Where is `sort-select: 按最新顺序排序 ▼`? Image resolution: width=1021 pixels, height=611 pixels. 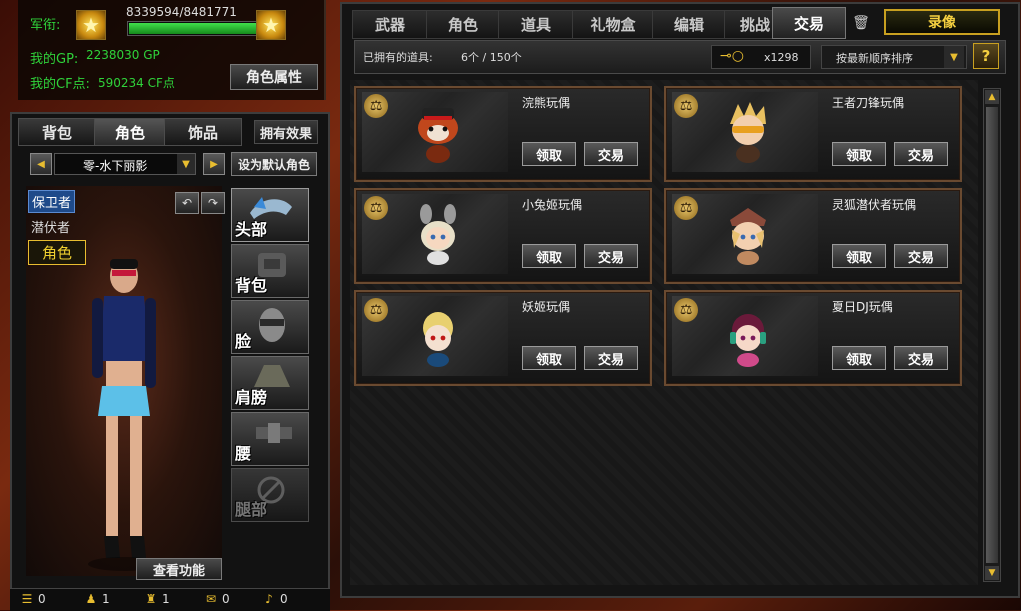
sort-select: 按最新顺序排序 ▼ is located at coordinates (894, 57).